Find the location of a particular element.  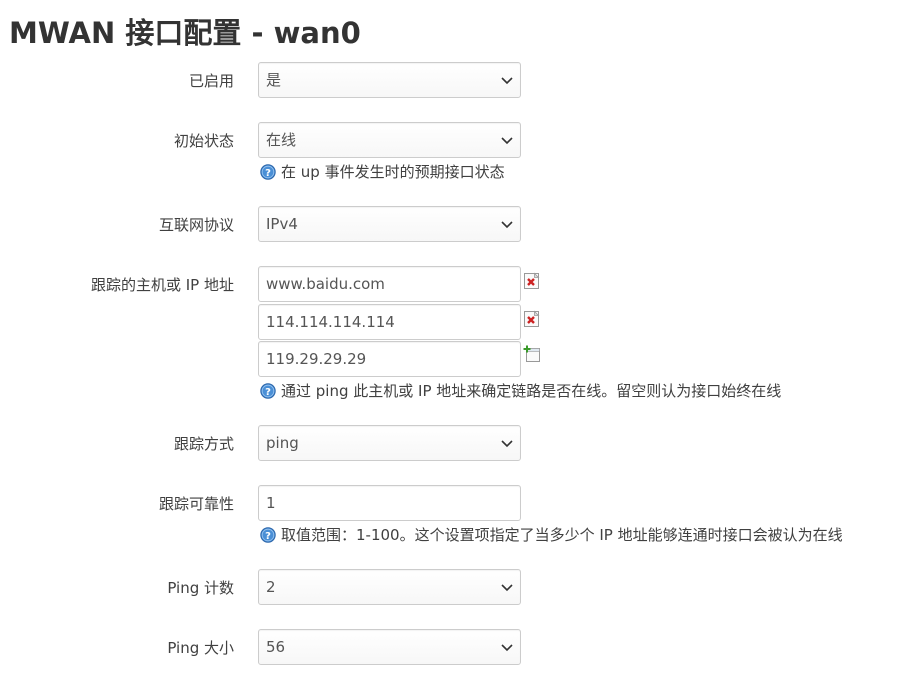

ping-count-label: Ping 计数 is located at coordinates (200, 588).